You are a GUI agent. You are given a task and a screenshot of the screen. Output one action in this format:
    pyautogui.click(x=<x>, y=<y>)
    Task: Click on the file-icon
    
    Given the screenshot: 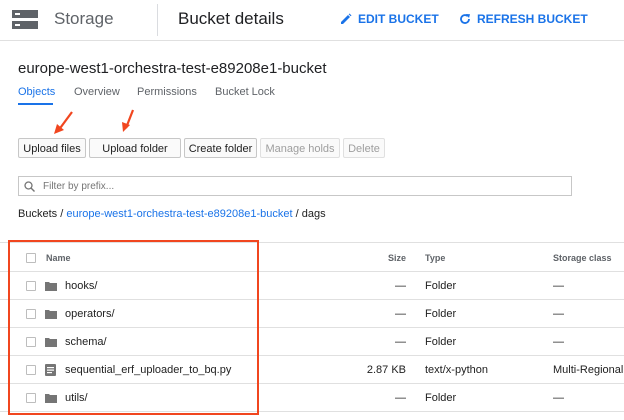 What is the action you would take?
    pyautogui.click(x=50, y=370)
    